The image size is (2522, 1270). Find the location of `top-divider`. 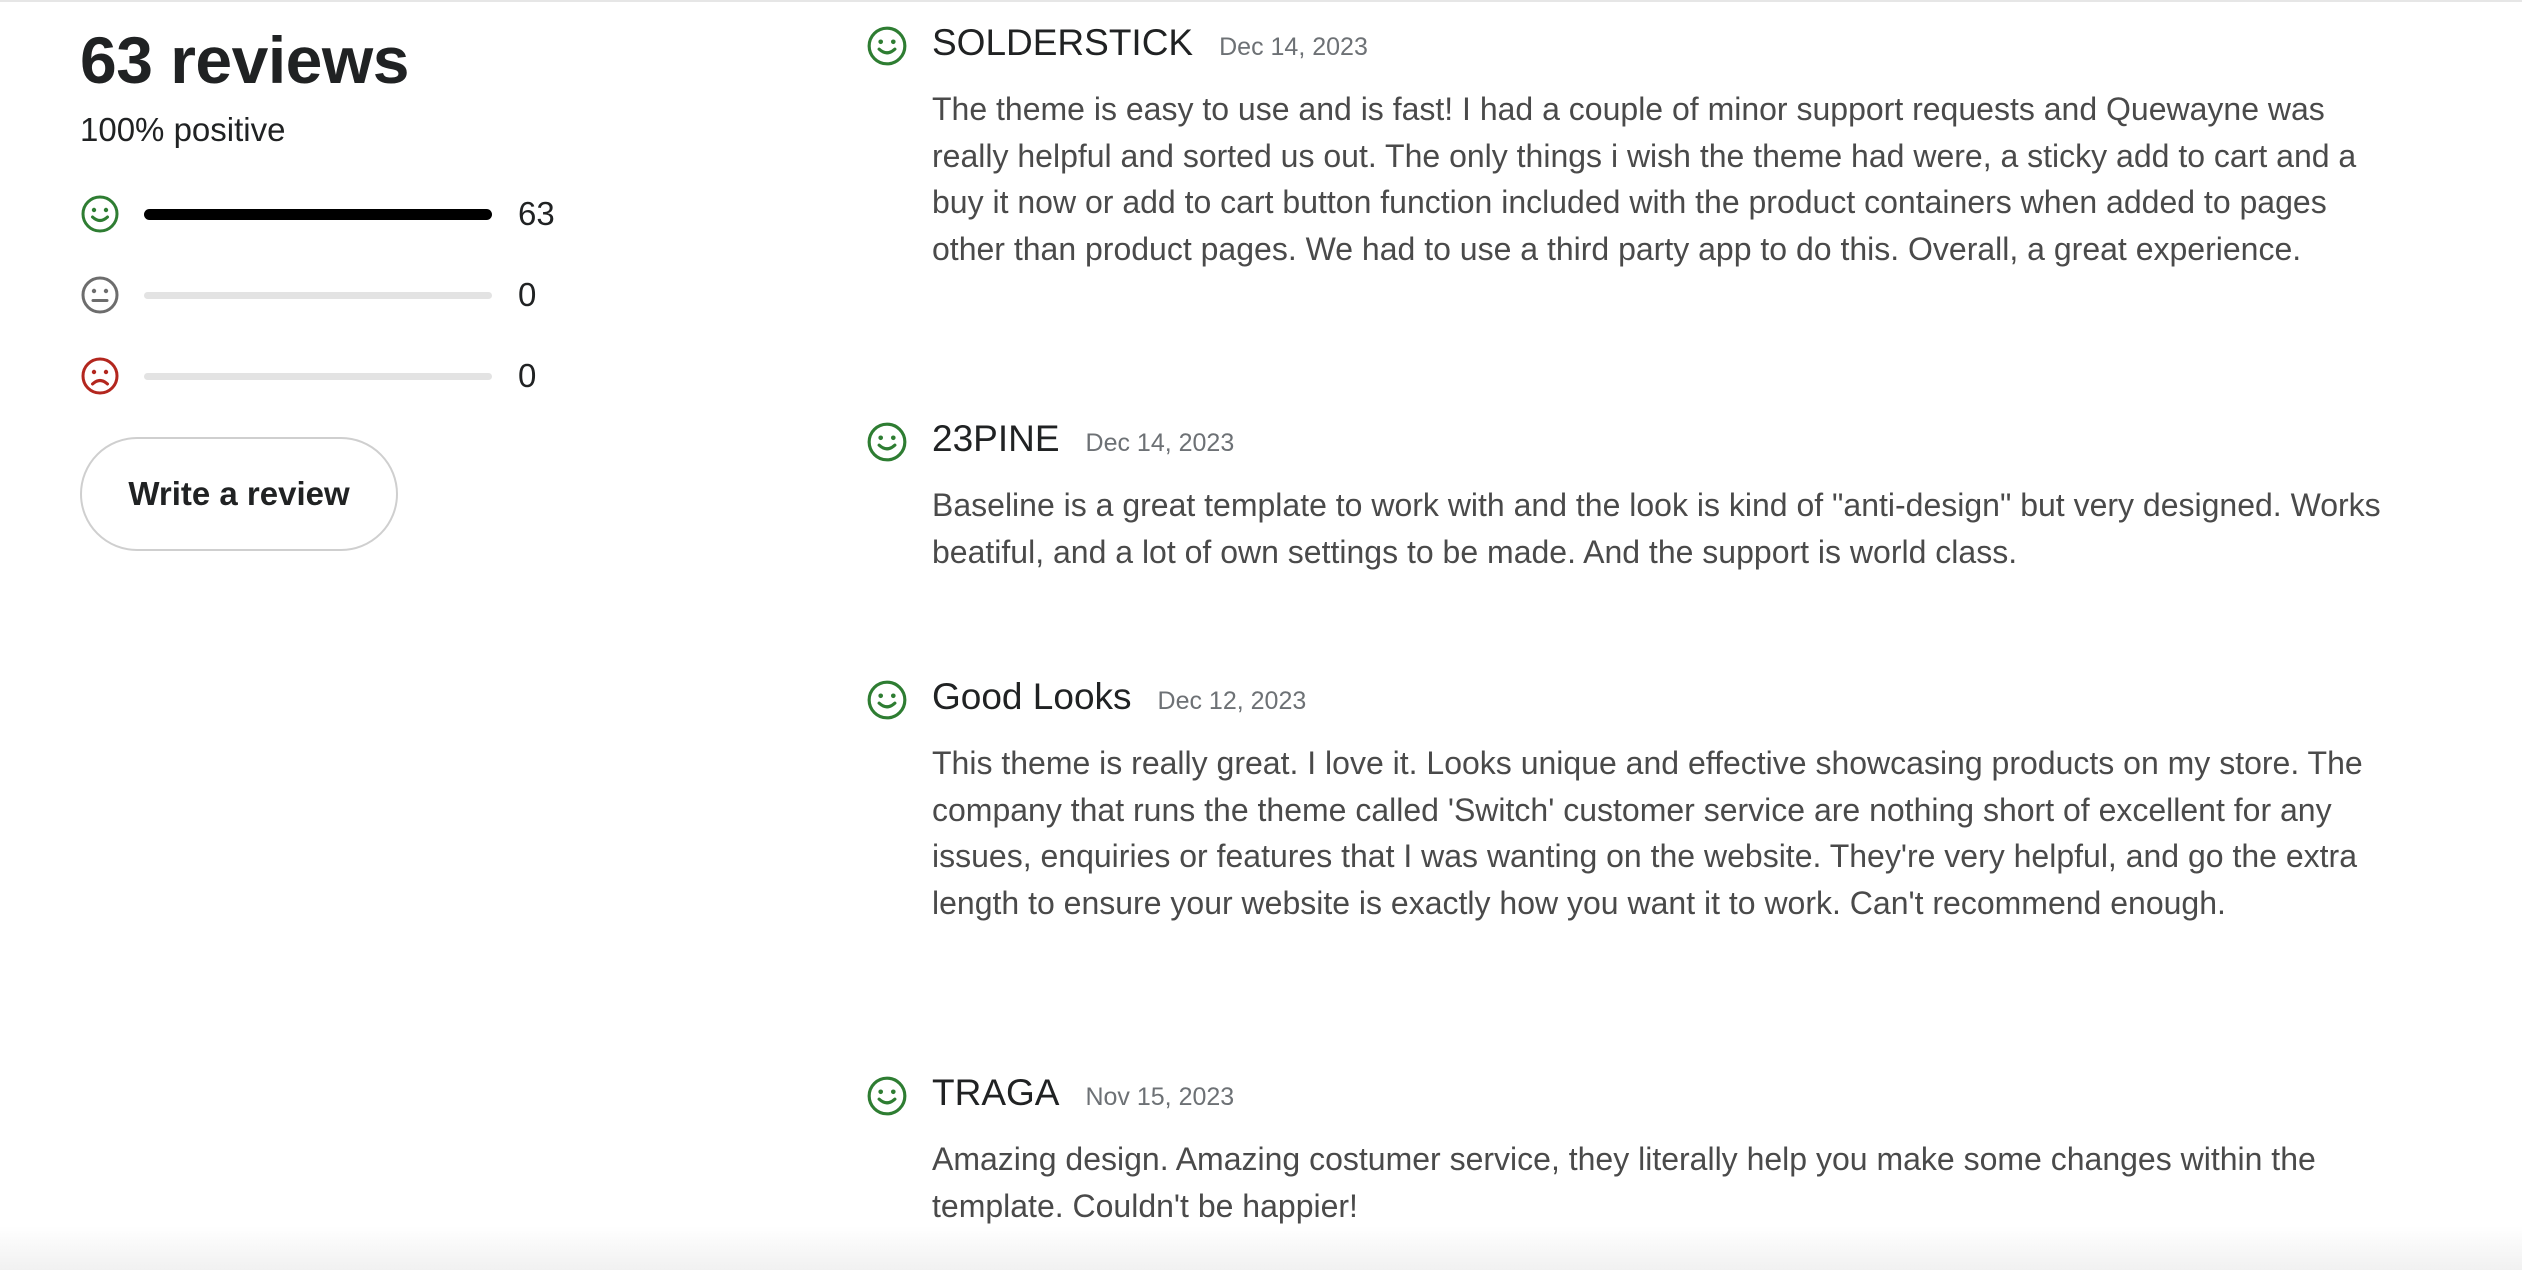

top-divider is located at coordinates (1261, 1).